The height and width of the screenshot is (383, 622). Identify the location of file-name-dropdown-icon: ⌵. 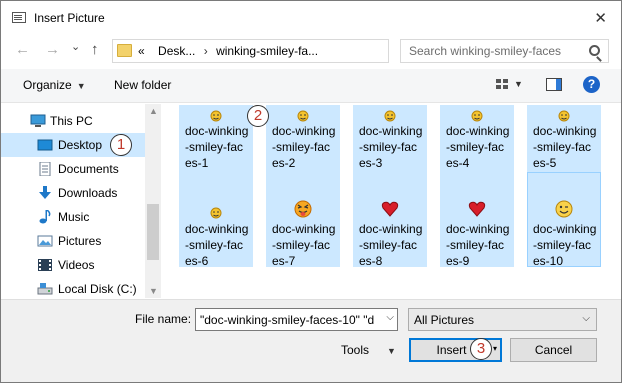
(390, 317).